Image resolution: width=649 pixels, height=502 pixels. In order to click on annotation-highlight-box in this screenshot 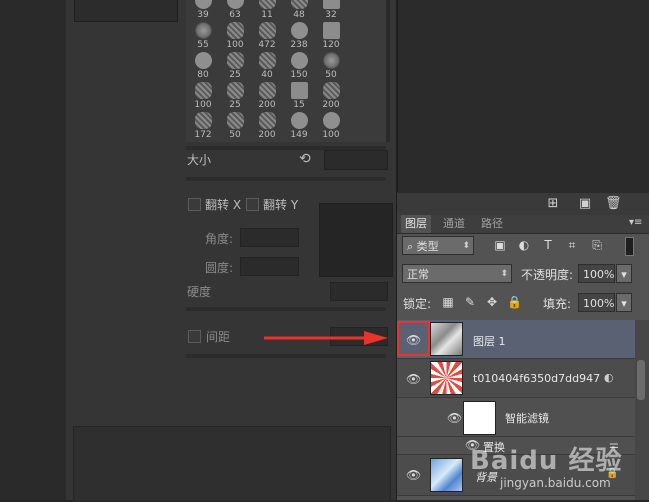, I will do `click(413, 338)`.